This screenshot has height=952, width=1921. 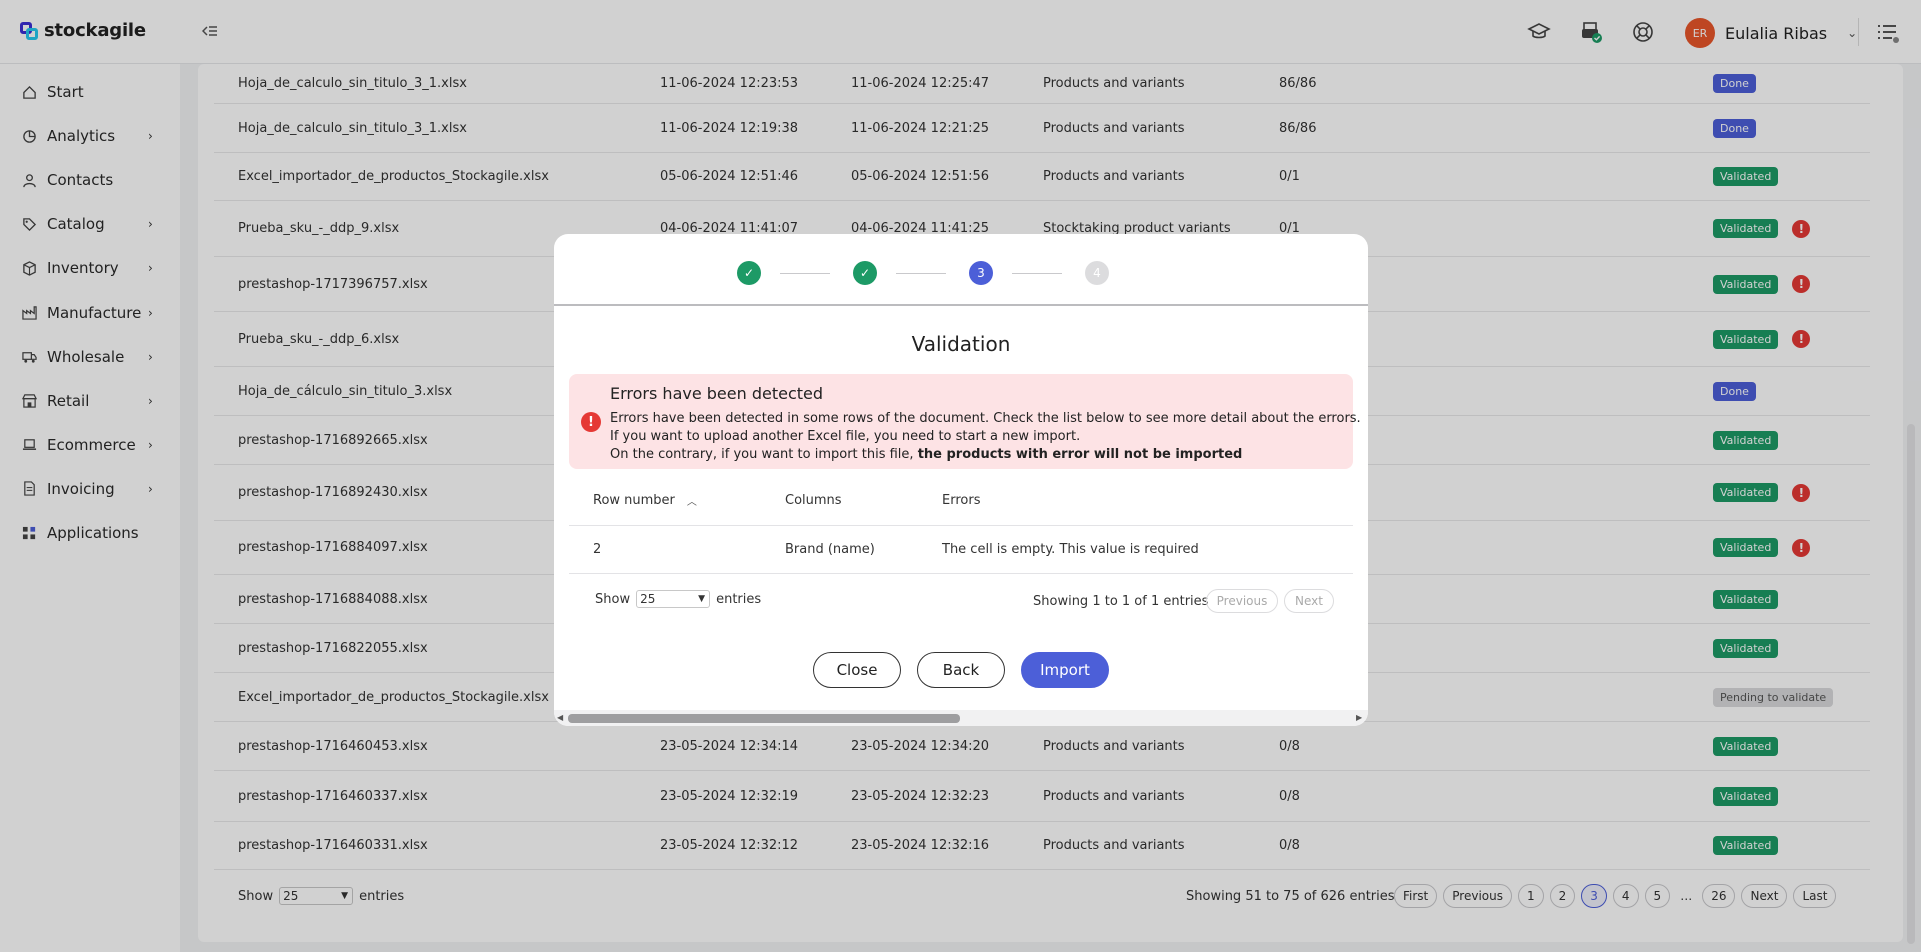 What do you see at coordinates (830, 549) in the screenshot?
I see `error-column: Brand (name)` at bounding box center [830, 549].